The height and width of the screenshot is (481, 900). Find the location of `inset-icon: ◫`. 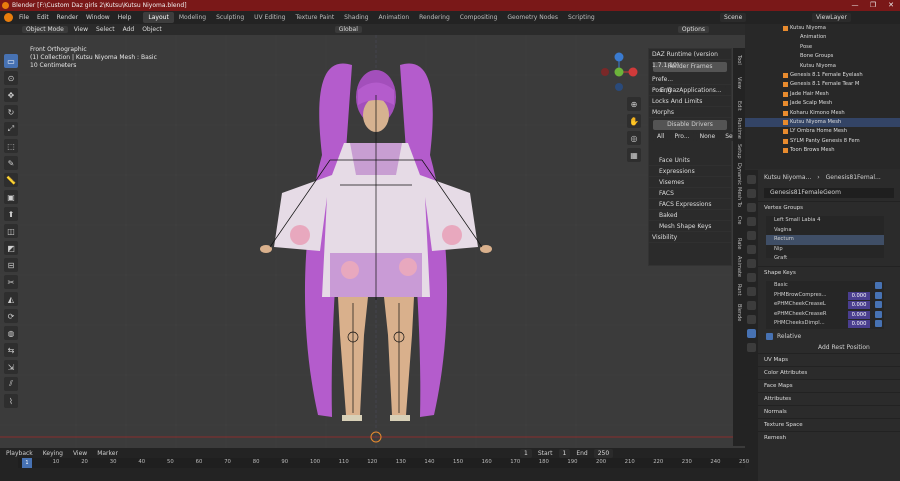

inset-icon: ◫ is located at coordinates (11, 231).